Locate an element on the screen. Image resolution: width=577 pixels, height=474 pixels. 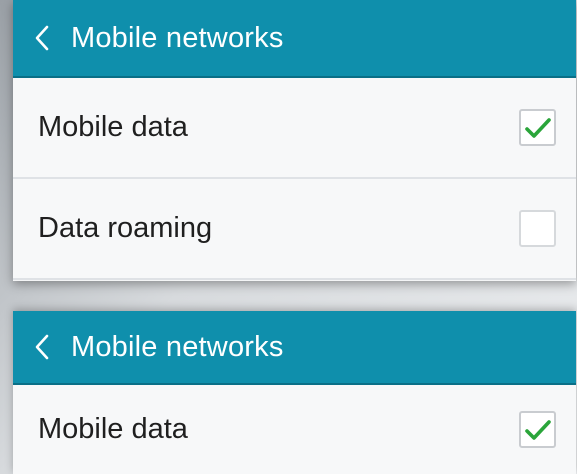
data-roaming-checkbox is located at coordinates (537, 228).